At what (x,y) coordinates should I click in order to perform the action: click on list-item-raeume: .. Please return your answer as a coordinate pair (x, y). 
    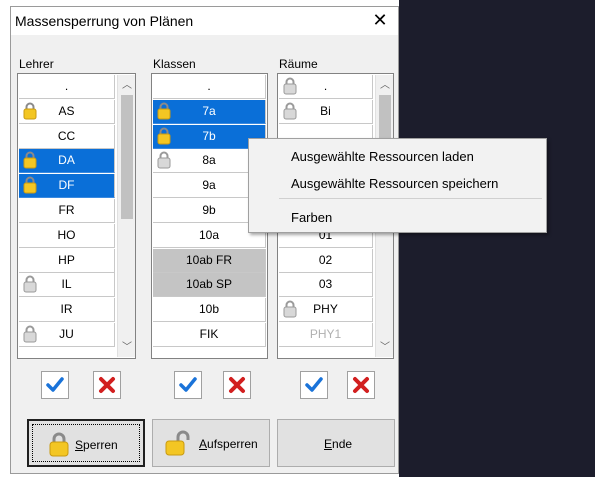
    Looking at the image, I should click on (326, 87).